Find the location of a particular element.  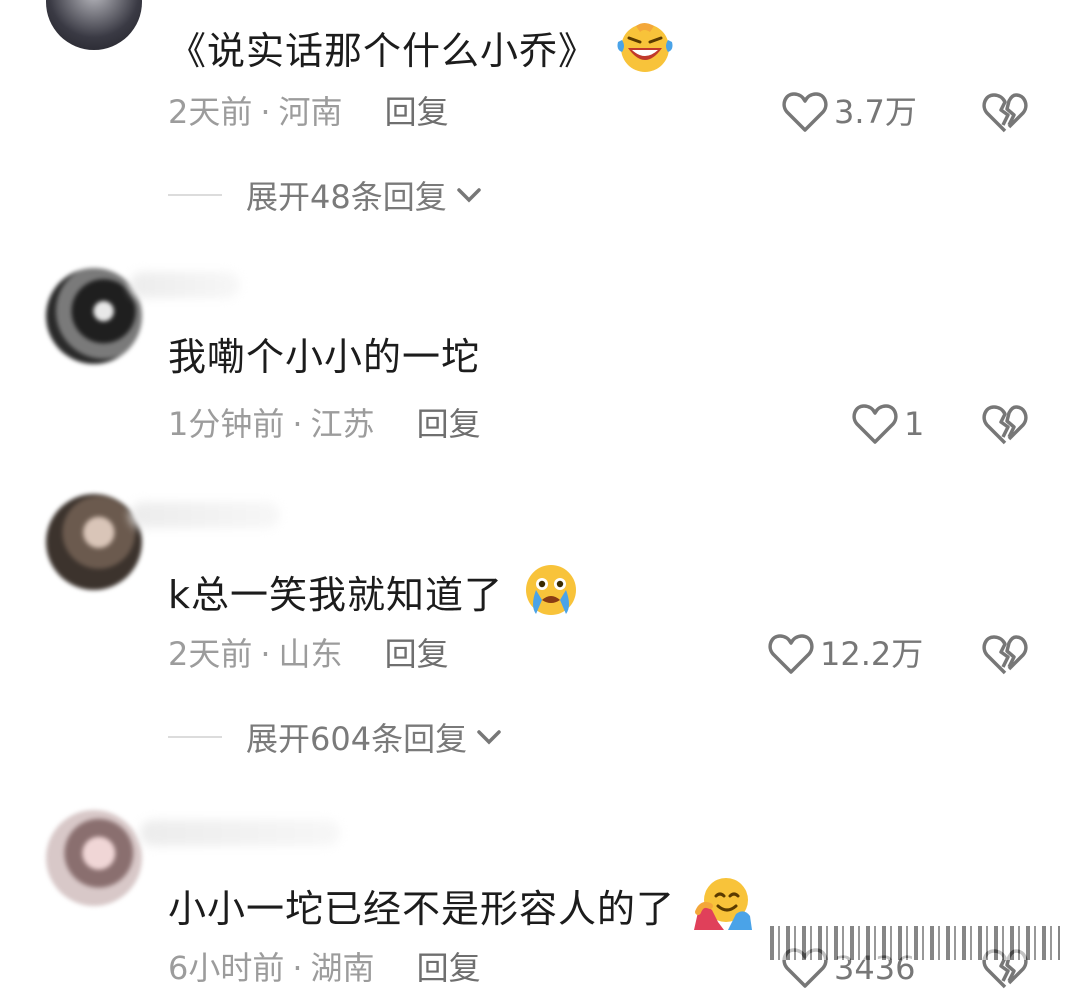

comment-text: 我嘞个小小的一坨 is located at coordinates (324, 357).